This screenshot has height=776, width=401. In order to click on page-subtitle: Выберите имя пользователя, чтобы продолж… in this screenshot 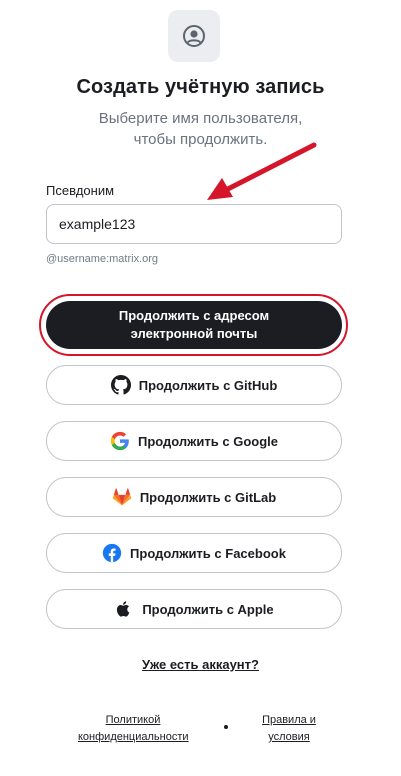, I will do `click(200, 129)`.